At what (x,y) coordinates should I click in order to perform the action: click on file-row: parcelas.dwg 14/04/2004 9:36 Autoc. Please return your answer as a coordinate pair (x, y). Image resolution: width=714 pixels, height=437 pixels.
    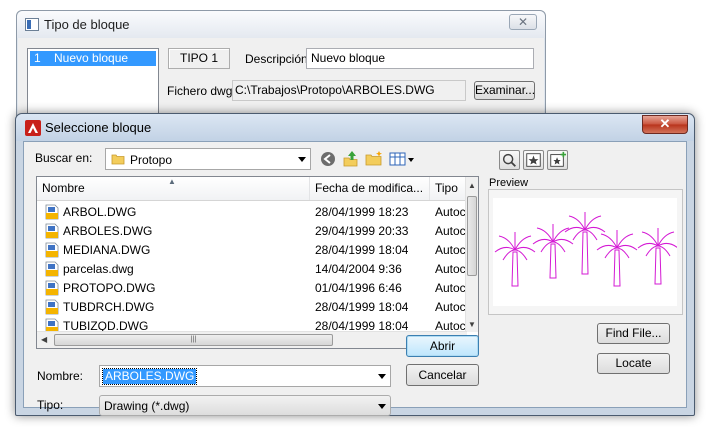
    Looking at the image, I should click on (252, 269).